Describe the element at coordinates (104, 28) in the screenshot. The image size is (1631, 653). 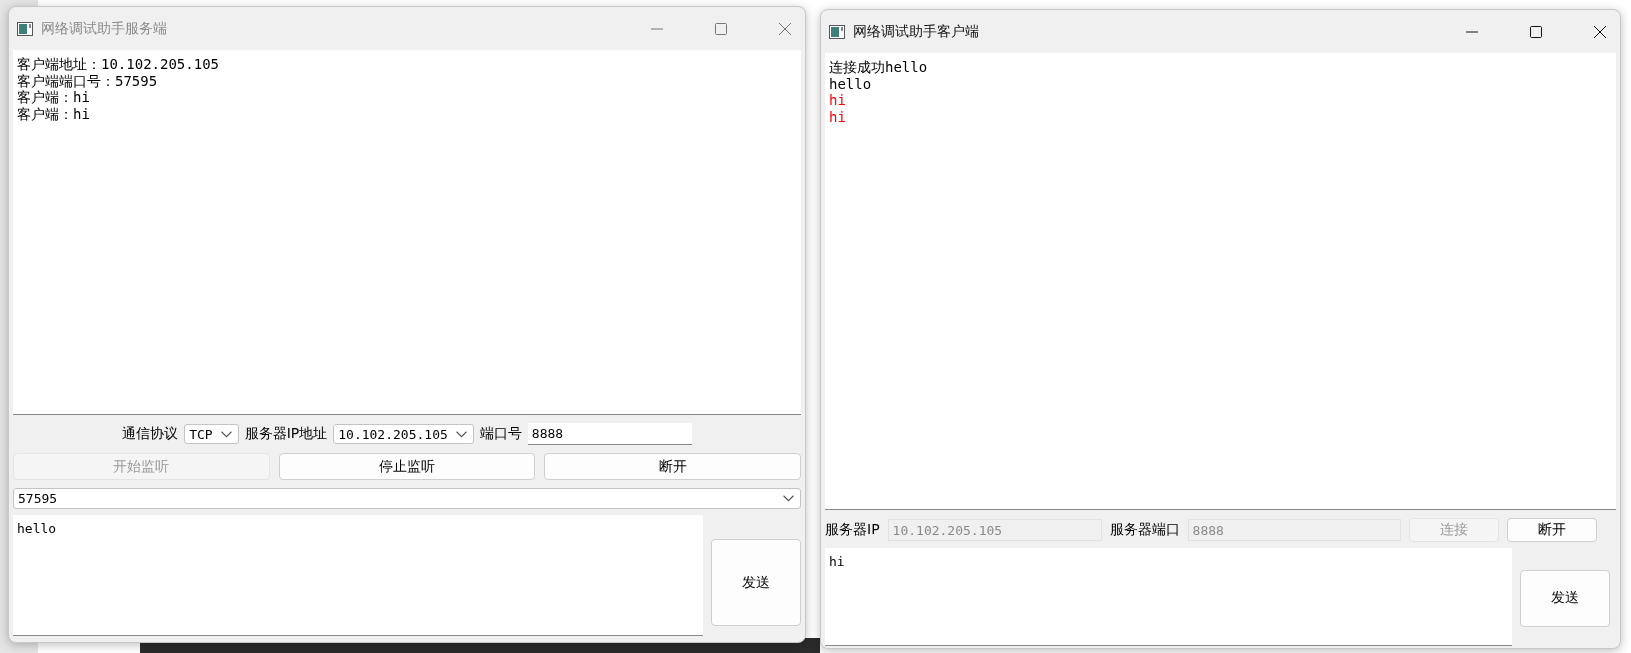
I see `window-title: 网络调试助手服务端` at that location.